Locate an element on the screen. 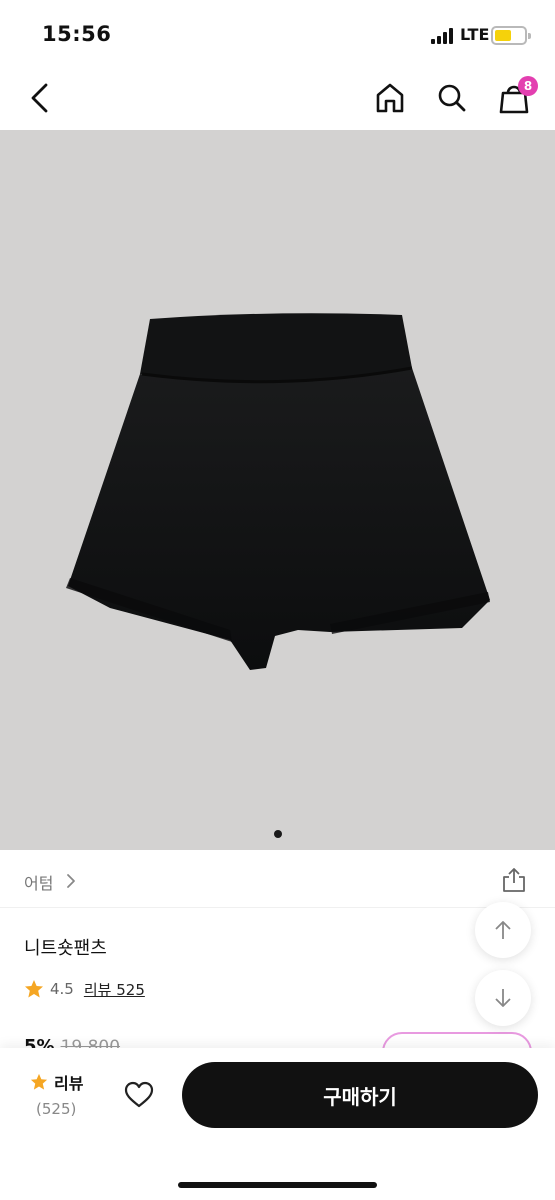 This screenshot has width=555, height=1200. bottom-action-bar: 리뷰 (525) 구매하기 is located at coordinates (277, 1124).